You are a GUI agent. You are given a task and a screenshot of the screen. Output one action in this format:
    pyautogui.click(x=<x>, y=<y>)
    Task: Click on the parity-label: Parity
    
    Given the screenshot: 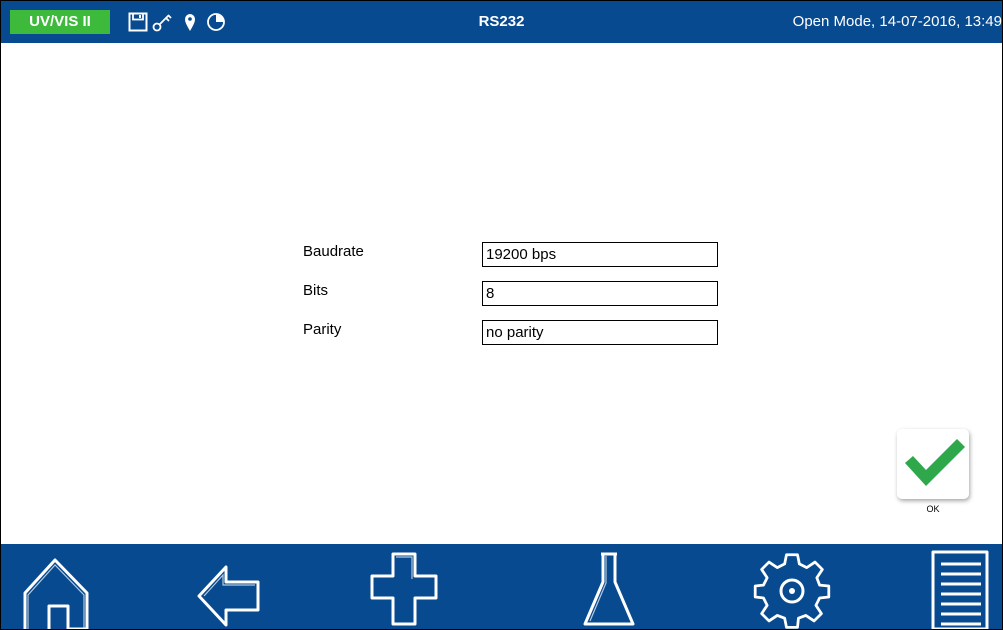 What is the action you would take?
    pyautogui.click(x=322, y=329)
    